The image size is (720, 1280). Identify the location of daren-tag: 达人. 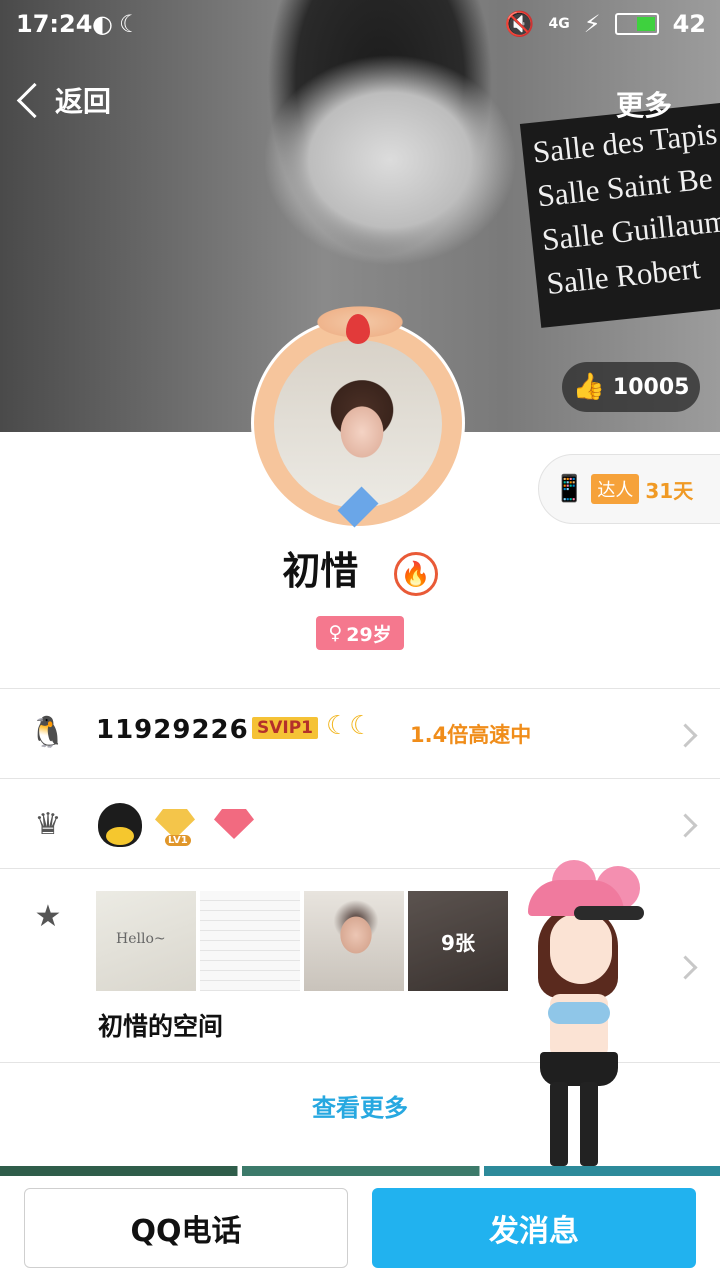
(615, 489).